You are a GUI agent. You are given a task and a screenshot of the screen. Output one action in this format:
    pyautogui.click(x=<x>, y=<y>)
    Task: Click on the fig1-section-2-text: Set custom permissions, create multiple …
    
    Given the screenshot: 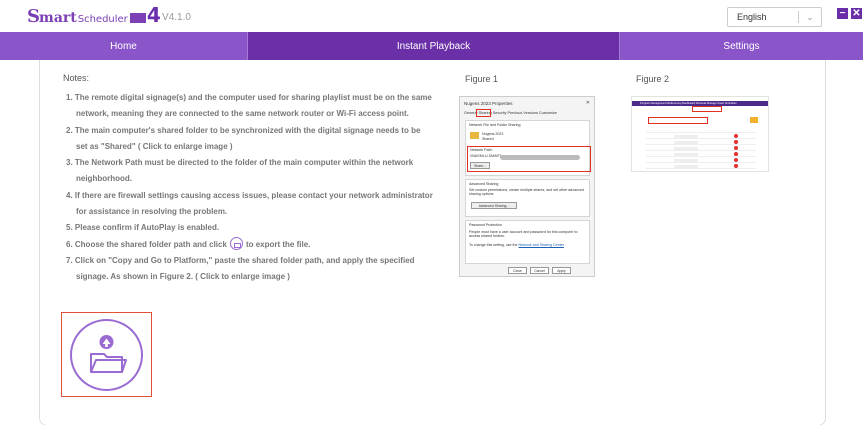 What is the action you would take?
    pyautogui.click(x=526, y=192)
    